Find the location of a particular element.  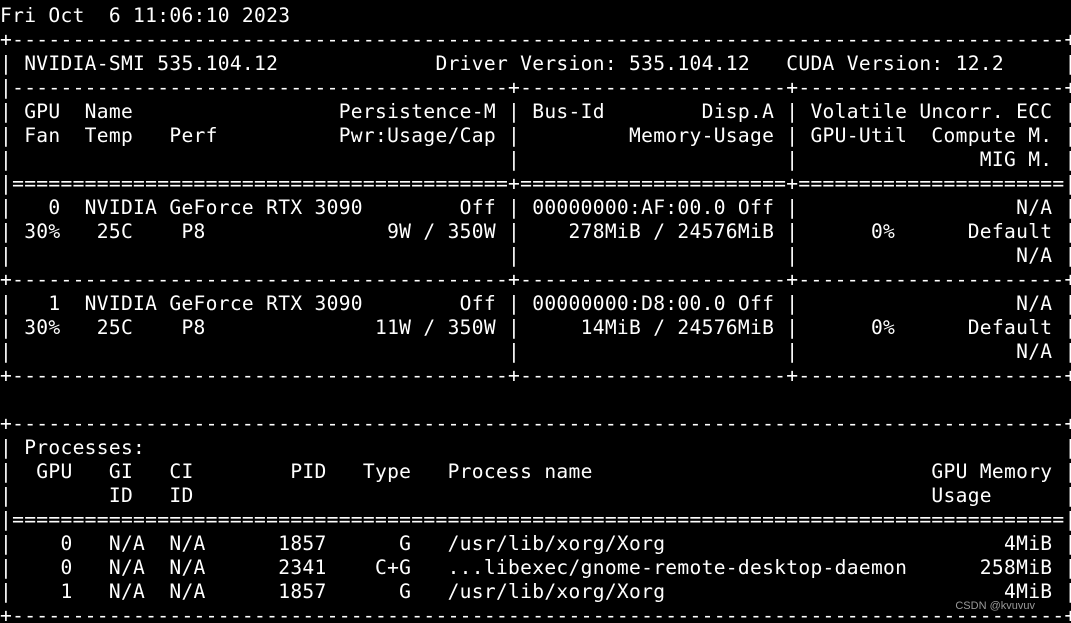

gpu-header-row-3: | | | MIG M. | is located at coordinates (535, 159).